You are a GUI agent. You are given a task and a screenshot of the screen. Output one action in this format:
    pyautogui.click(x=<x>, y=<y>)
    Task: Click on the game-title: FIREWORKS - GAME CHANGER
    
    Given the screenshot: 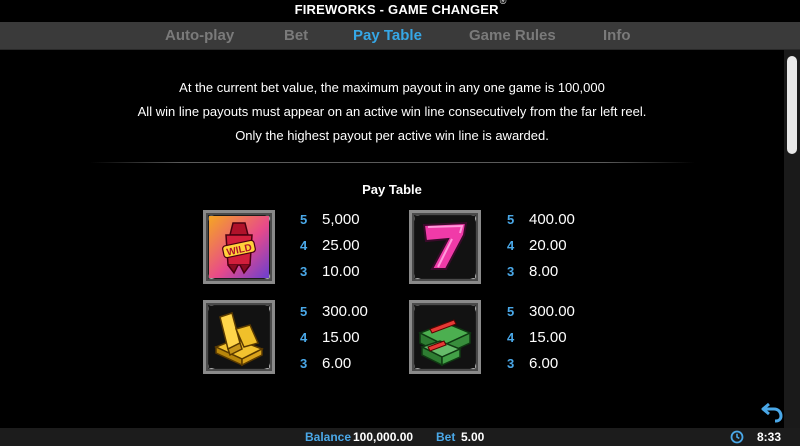 What is the action you would take?
    pyautogui.click(x=396, y=9)
    